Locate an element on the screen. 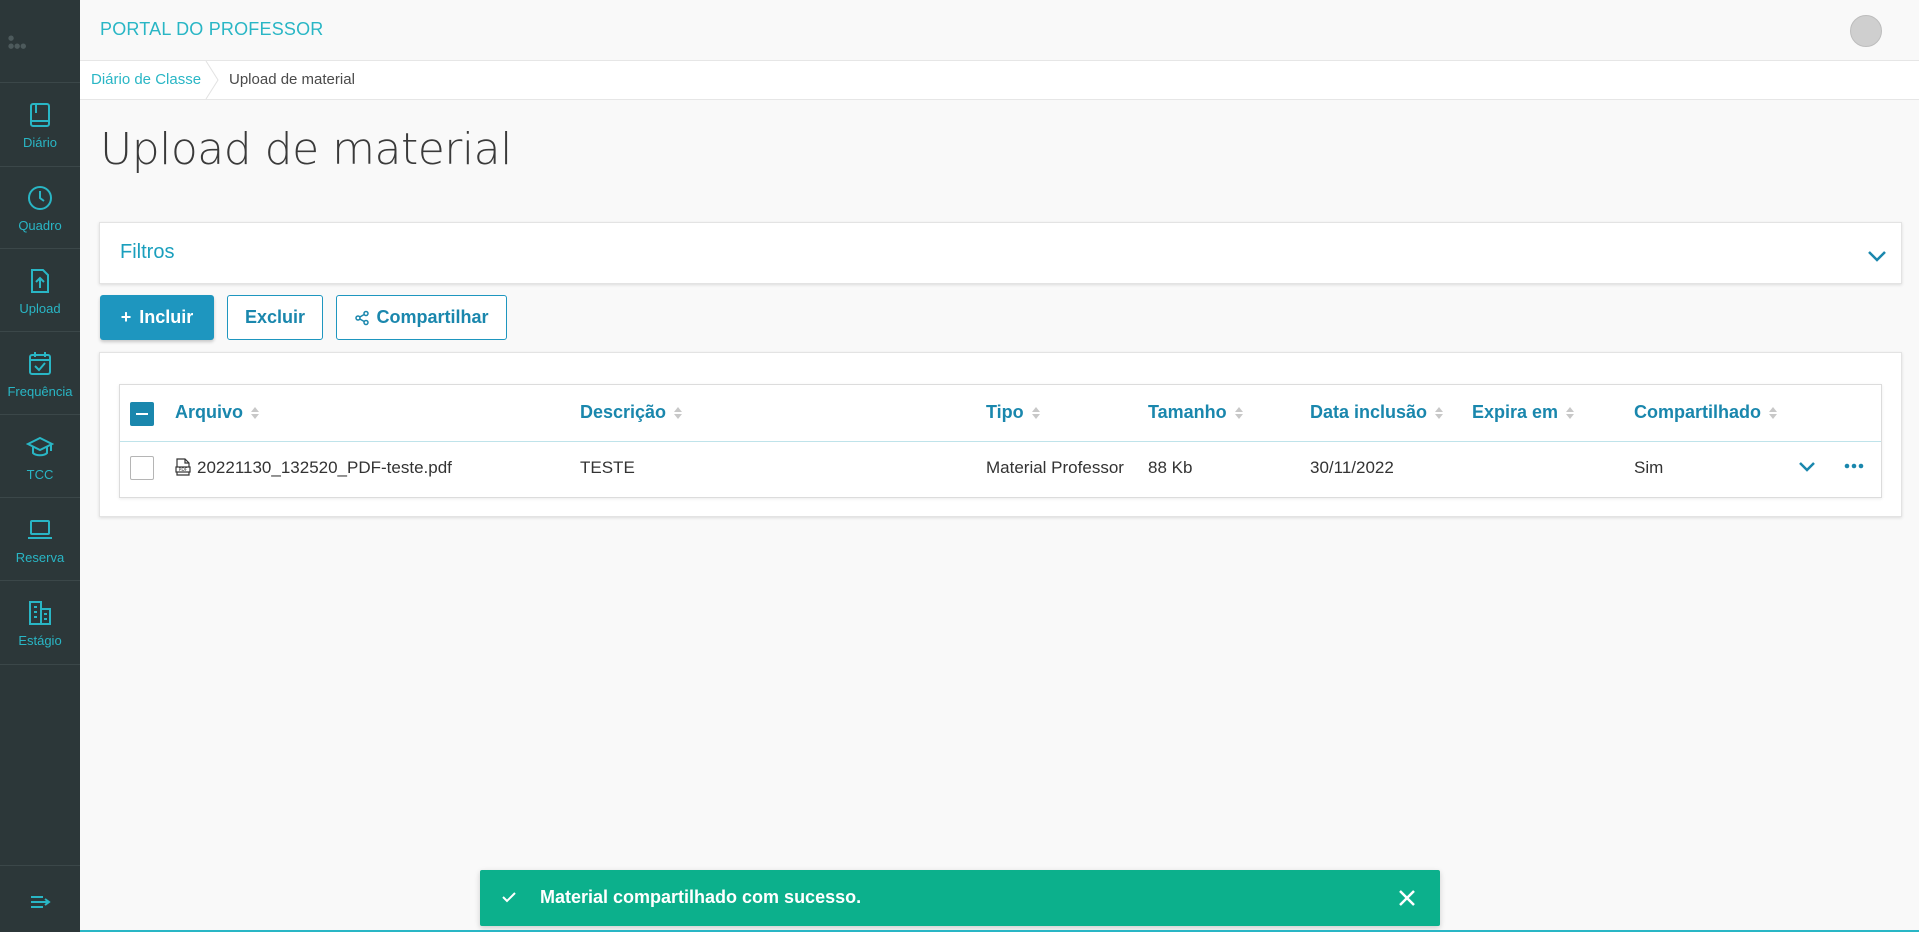  column-header-label: Tamanho is located at coordinates (1187, 412).